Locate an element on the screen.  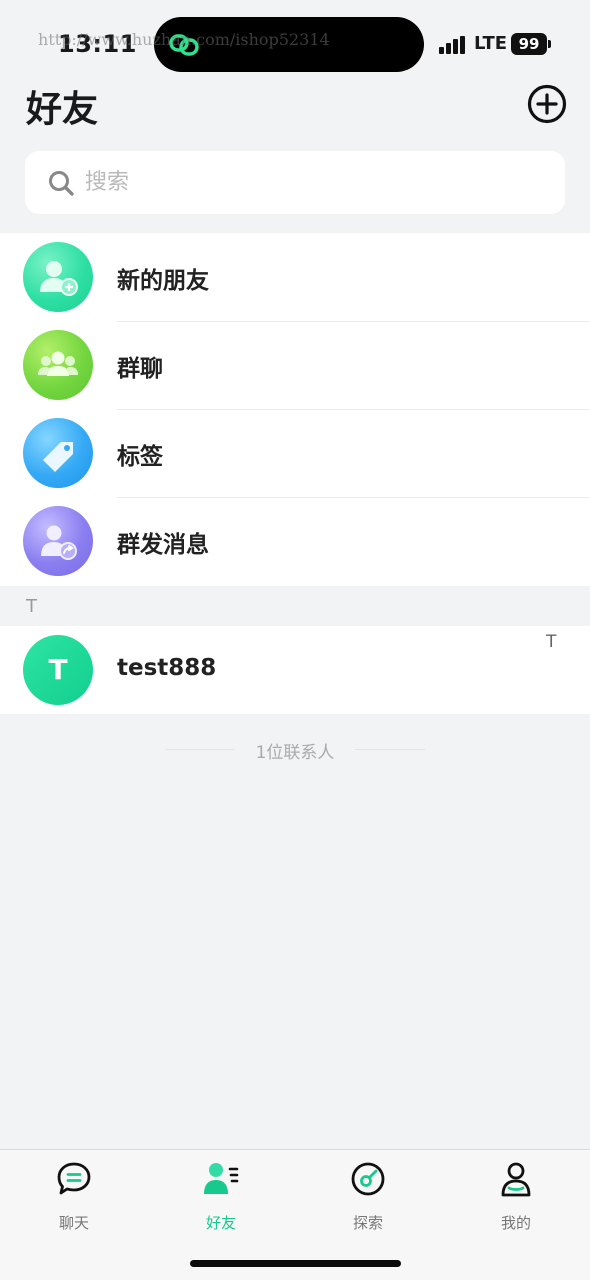
group-chat-label: 群聊 is located at coordinates (140, 369).